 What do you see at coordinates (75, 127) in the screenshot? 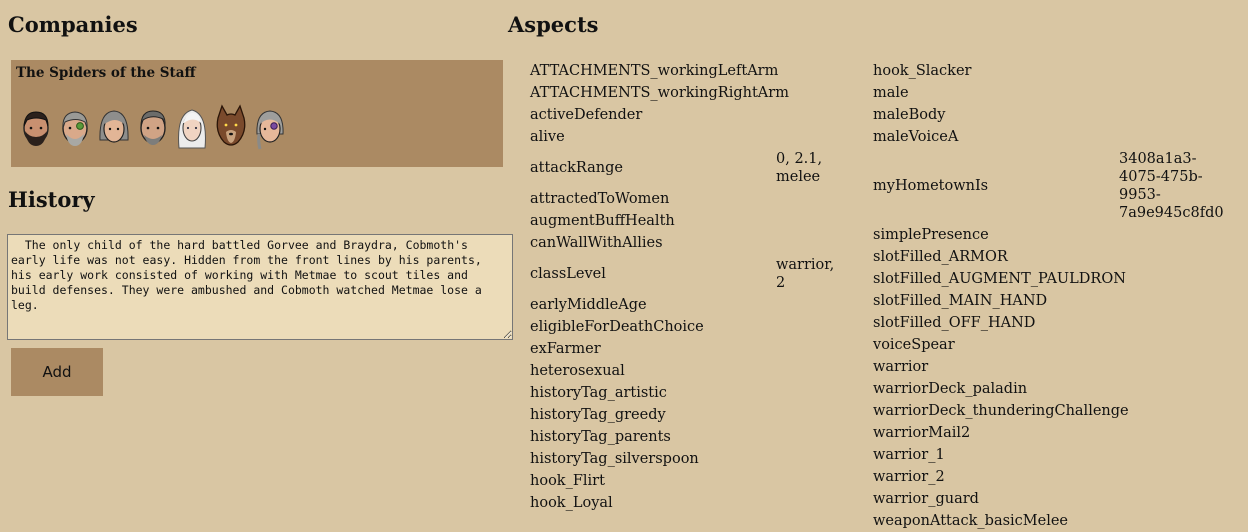
I see `old-man-green-eye-portrait-icon` at bounding box center [75, 127].